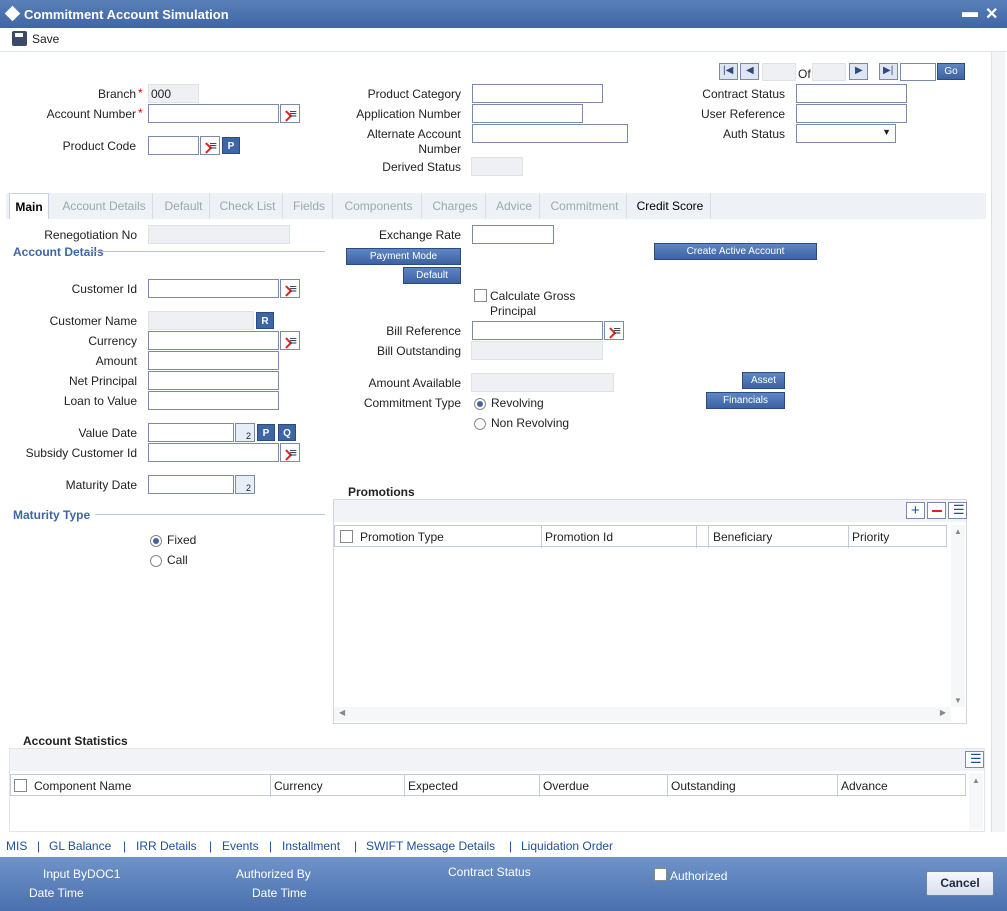 The width and height of the screenshot is (1007, 911). I want to click on of-label: Of, so click(804, 74).